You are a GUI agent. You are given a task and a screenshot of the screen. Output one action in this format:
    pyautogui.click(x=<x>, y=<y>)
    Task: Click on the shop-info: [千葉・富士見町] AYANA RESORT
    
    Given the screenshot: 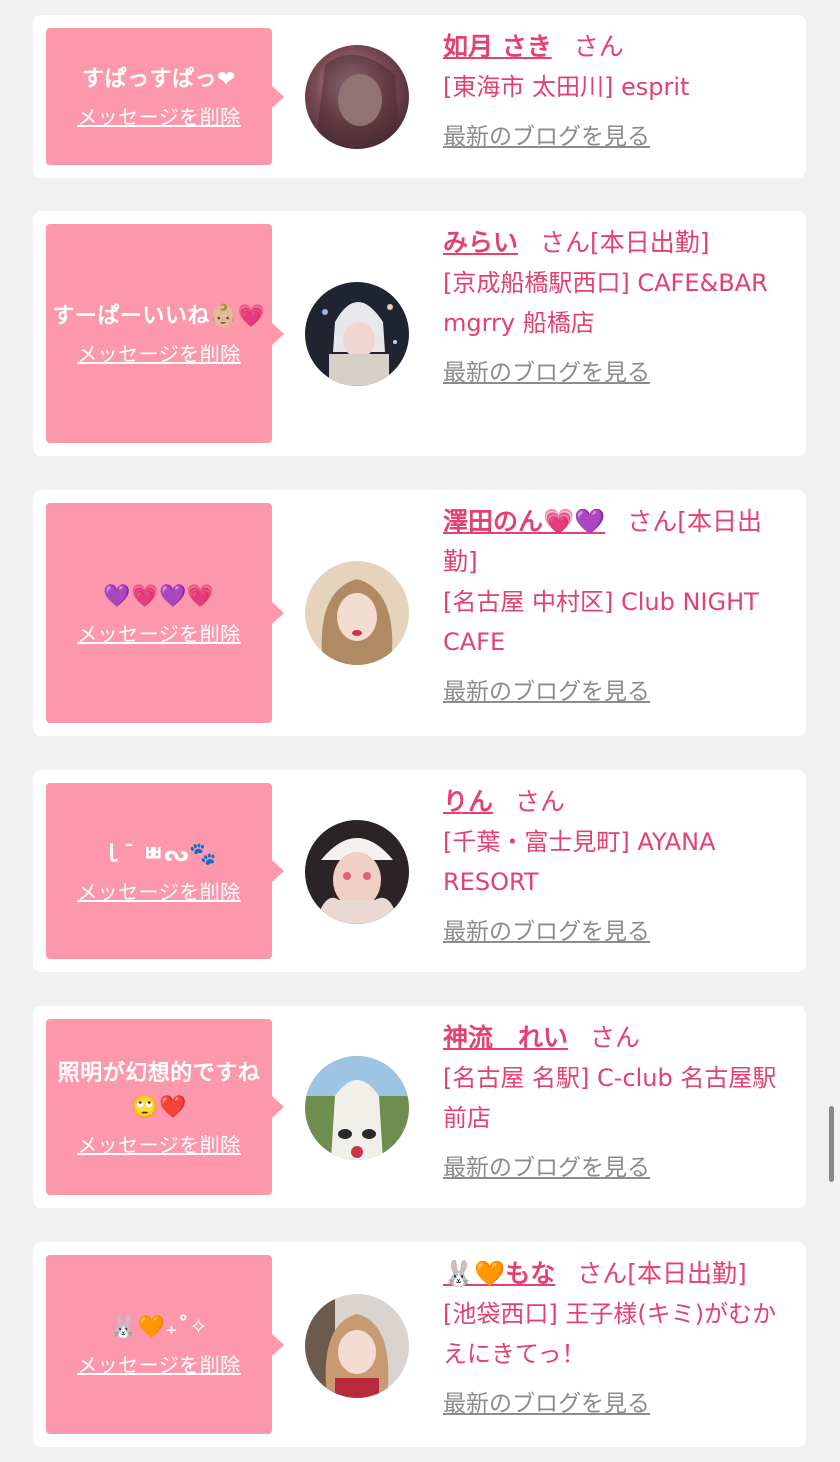 What is the action you would take?
    pyautogui.click(x=579, y=862)
    